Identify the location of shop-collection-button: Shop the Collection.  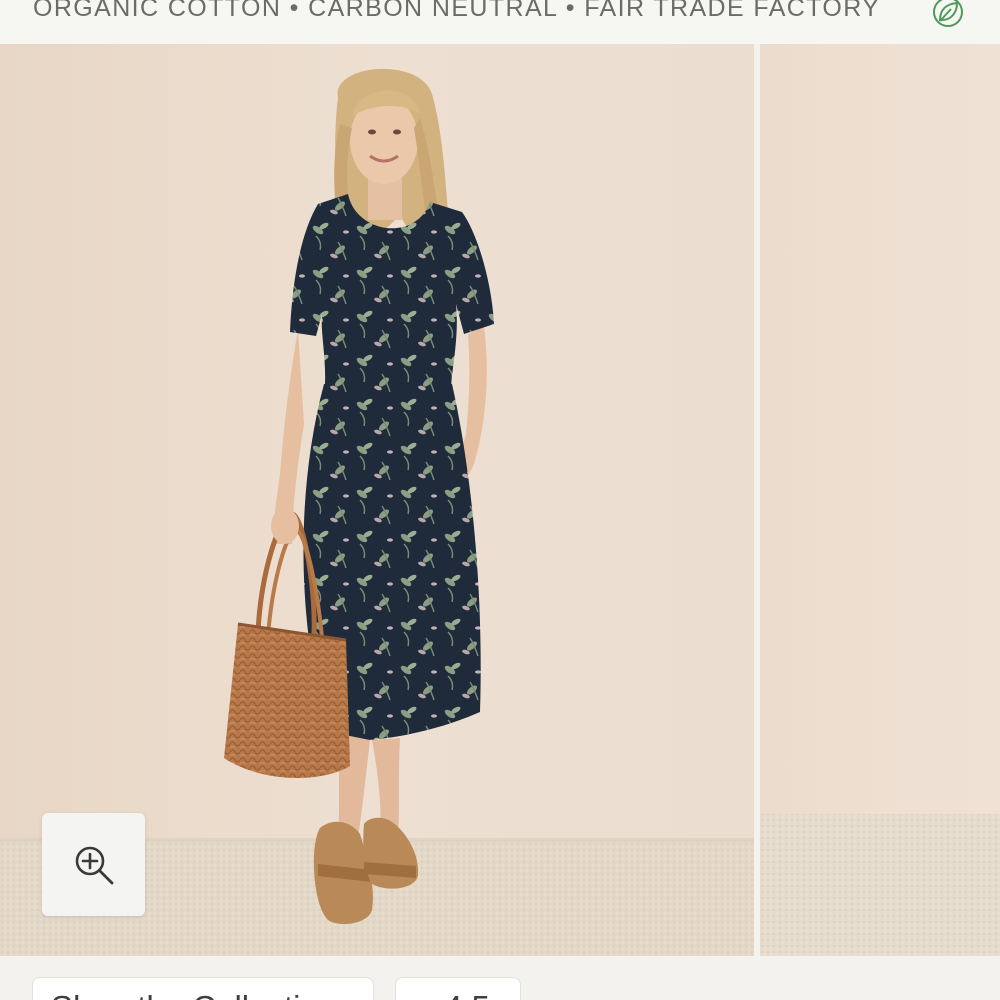
(203, 988).